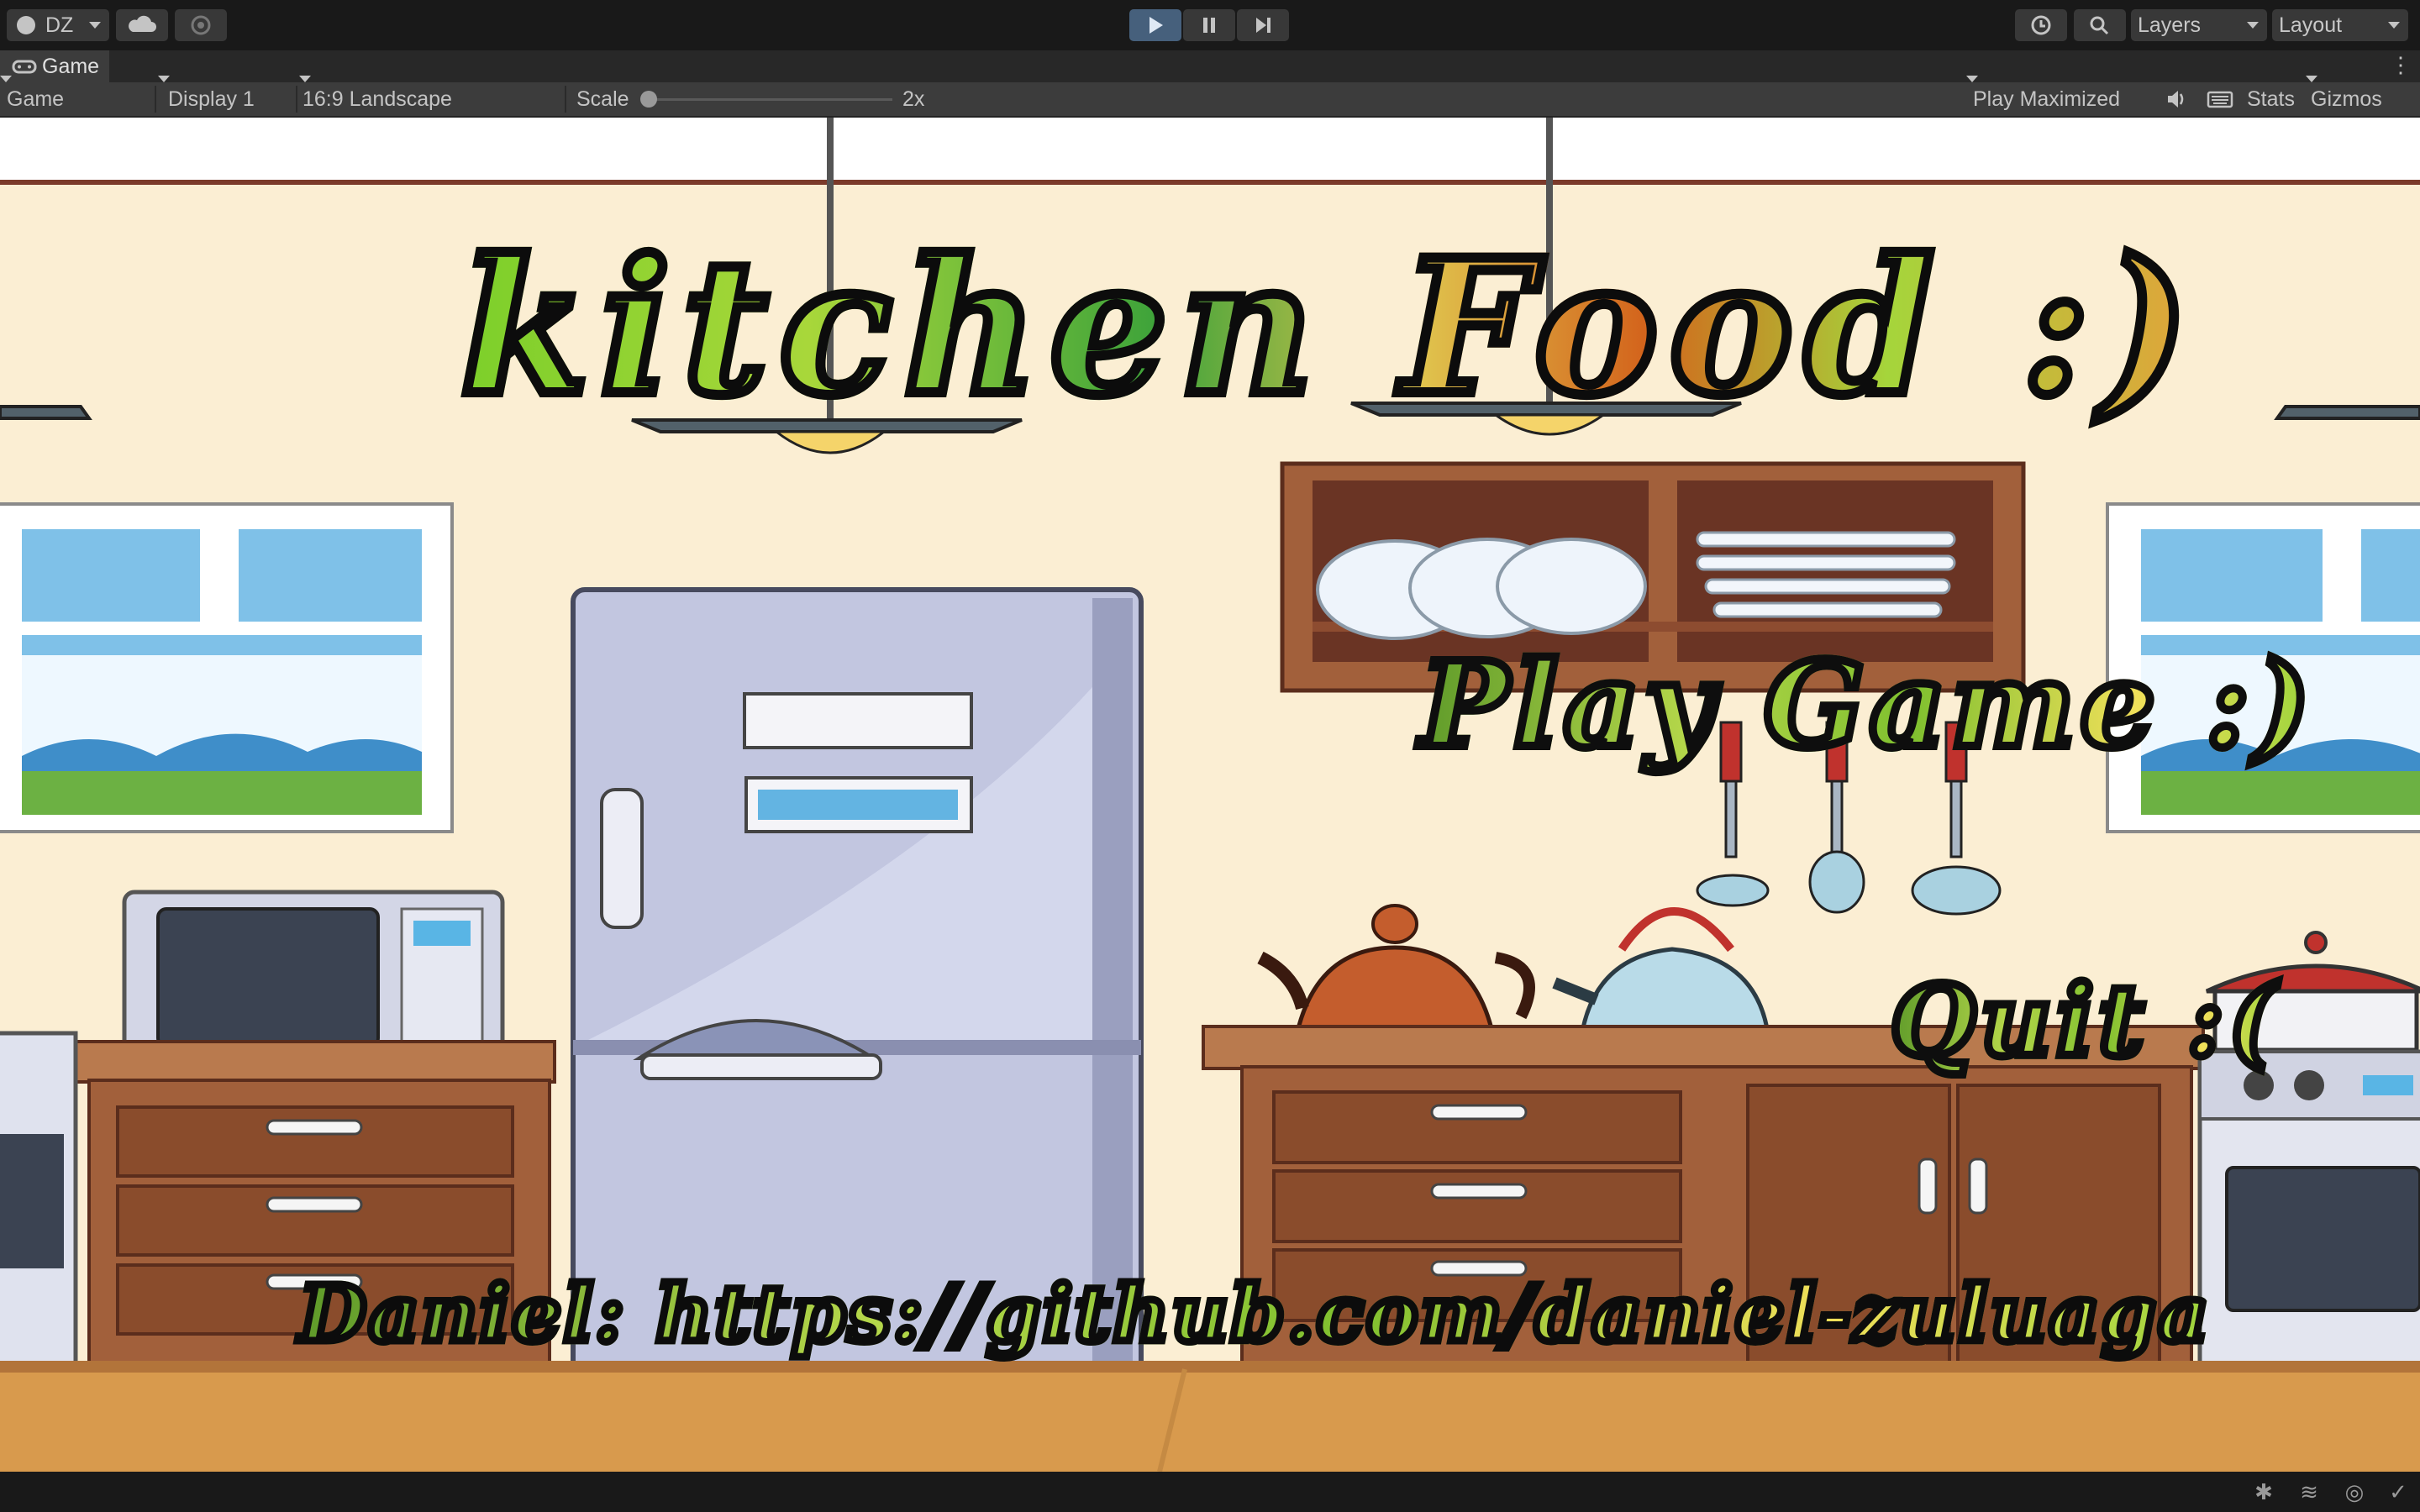 The image size is (2420, 1512). I want to click on stats-button: Stats, so click(2273, 99).